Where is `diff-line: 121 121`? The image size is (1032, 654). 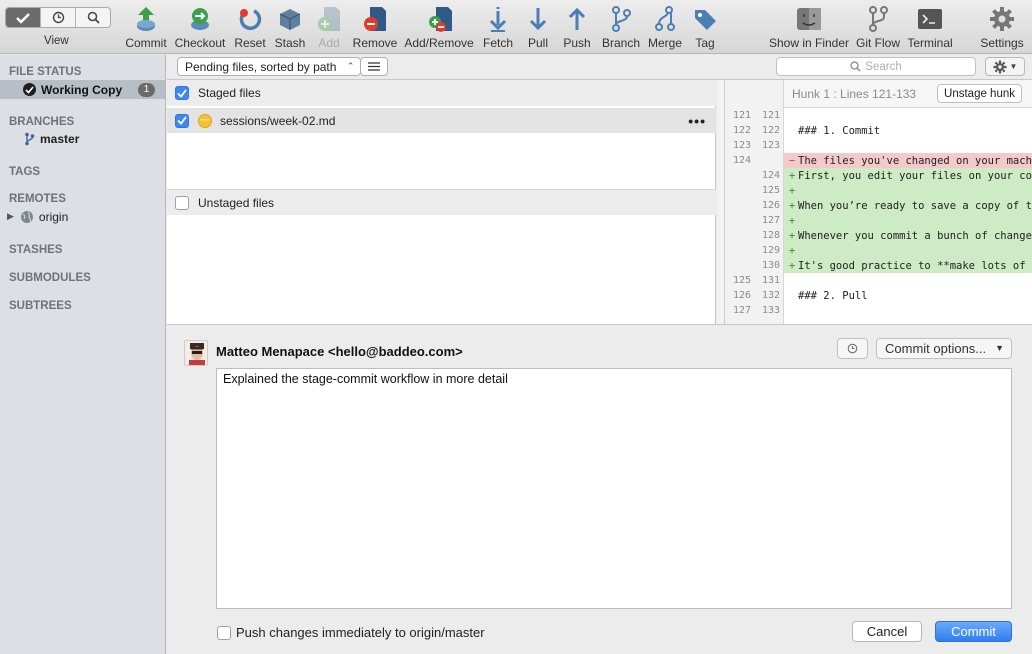 diff-line: 121 121 is located at coordinates (879, 115).